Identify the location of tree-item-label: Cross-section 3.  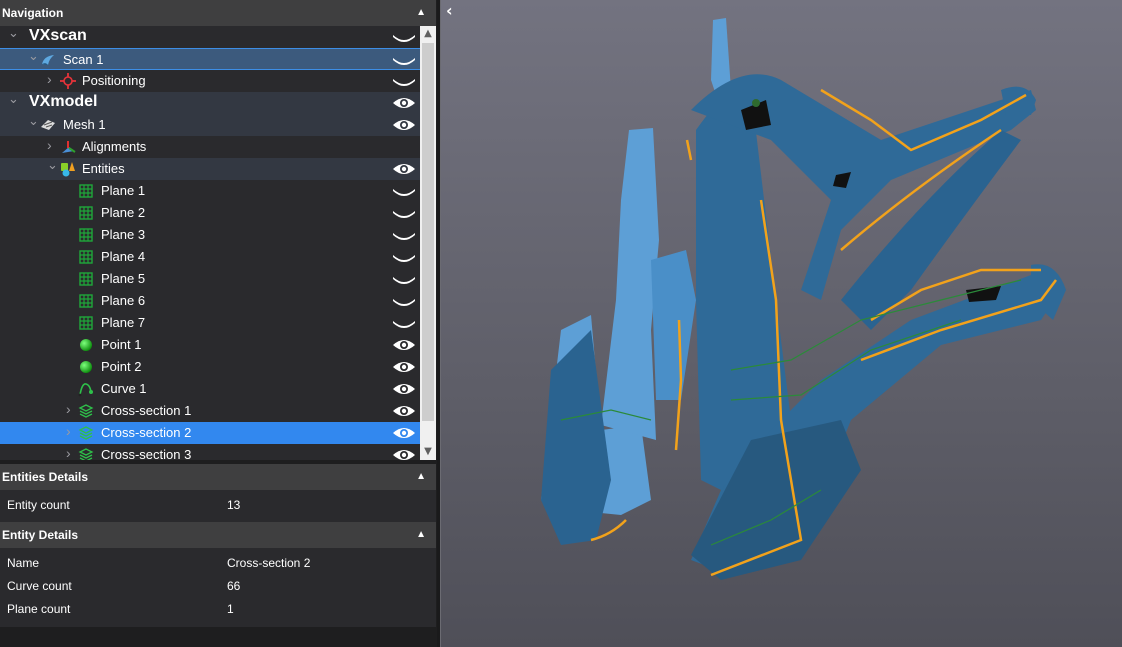
(146, 453).